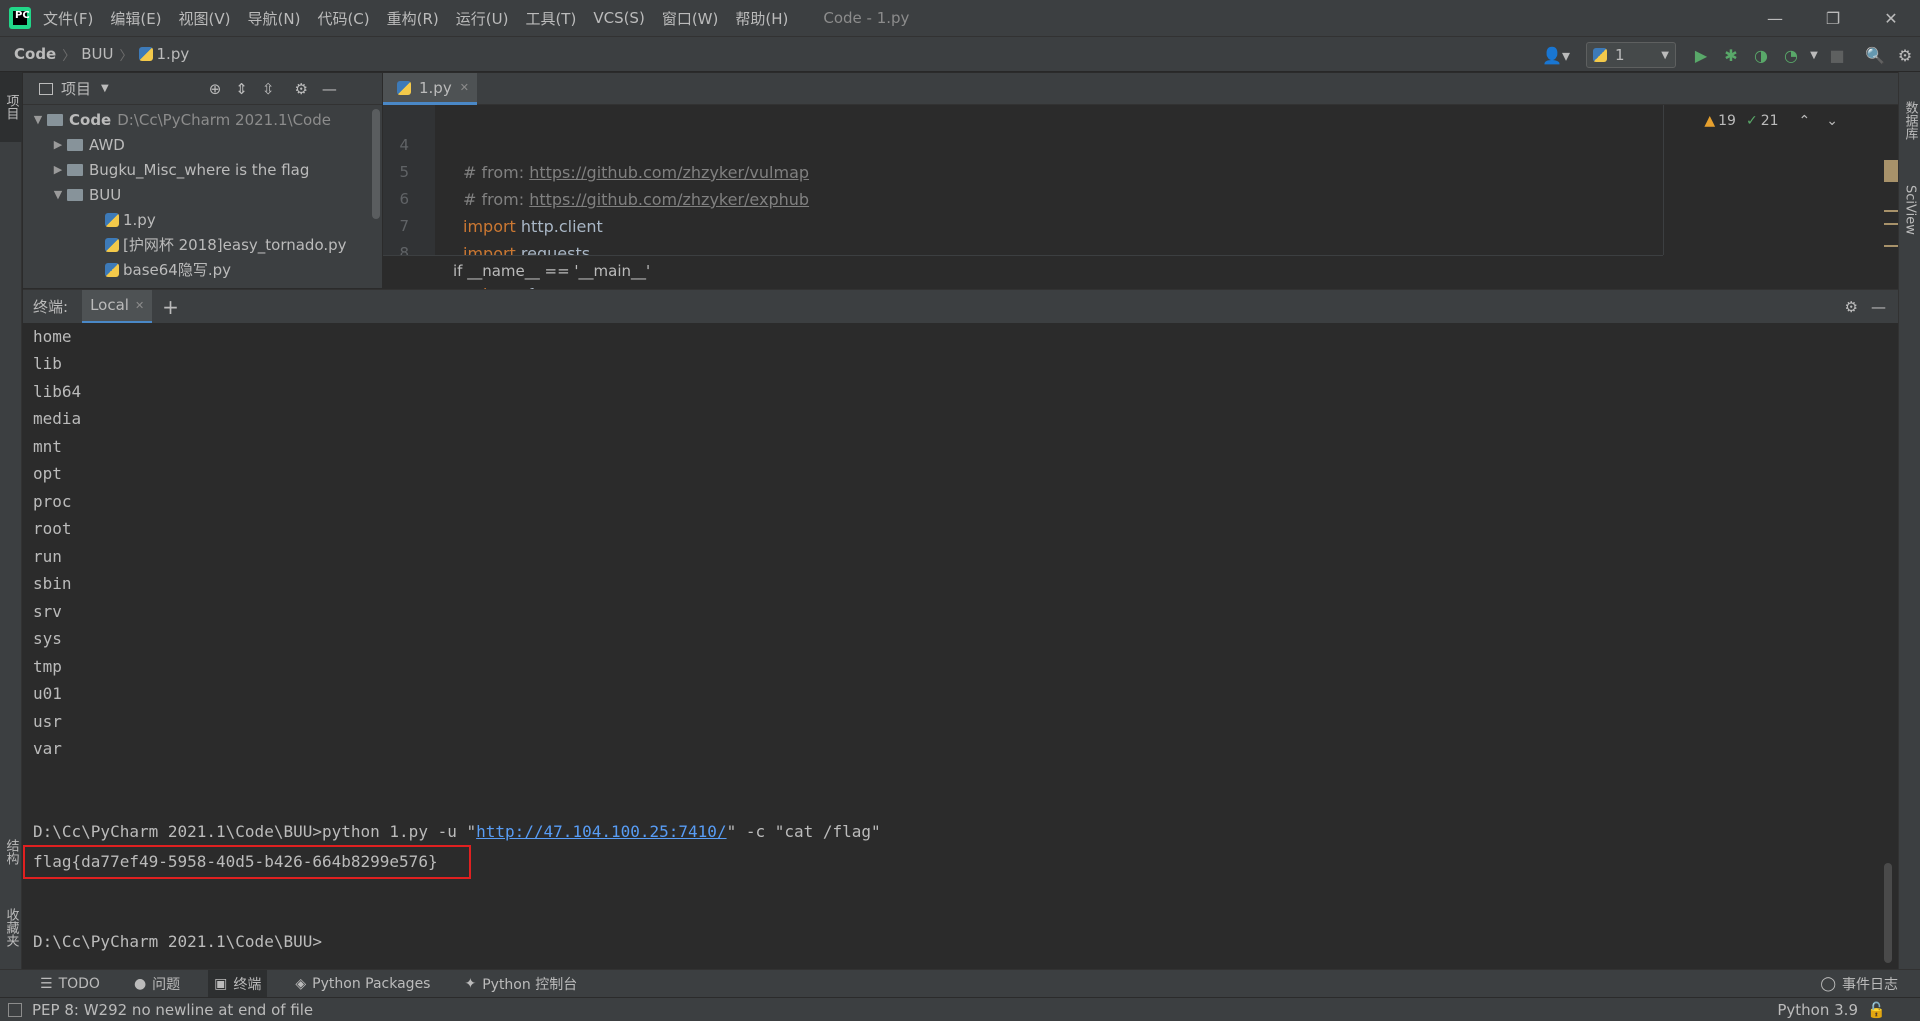 The width and height of the screenshot is (1920, 1021). Describe the element at coordinates (202, 89) in the screenshot. I see `project-panel-header: 项目 ▼ ⊕ ⇕ ⇳ ⚙ —` at that location.